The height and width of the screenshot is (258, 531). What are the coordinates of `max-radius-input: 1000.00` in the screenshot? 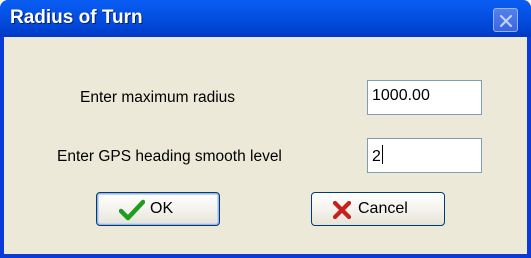 It's located at (424, 97).